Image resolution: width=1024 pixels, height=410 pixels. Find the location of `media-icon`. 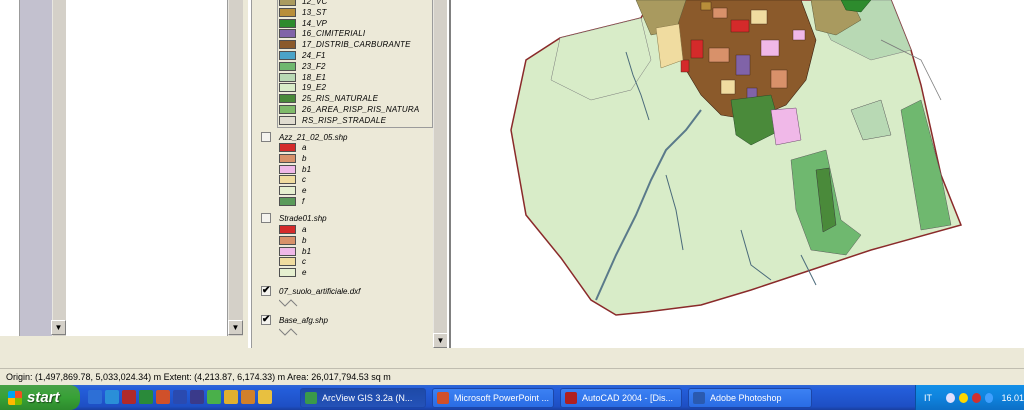

media-icon is located at coordinates (197, 397).